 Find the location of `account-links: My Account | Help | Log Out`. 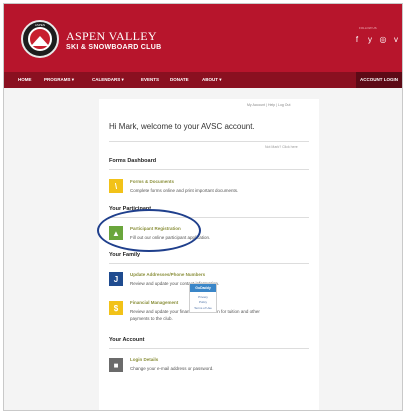

account-links: My Account | Help | Log Out is located at coordinates (268, 105).